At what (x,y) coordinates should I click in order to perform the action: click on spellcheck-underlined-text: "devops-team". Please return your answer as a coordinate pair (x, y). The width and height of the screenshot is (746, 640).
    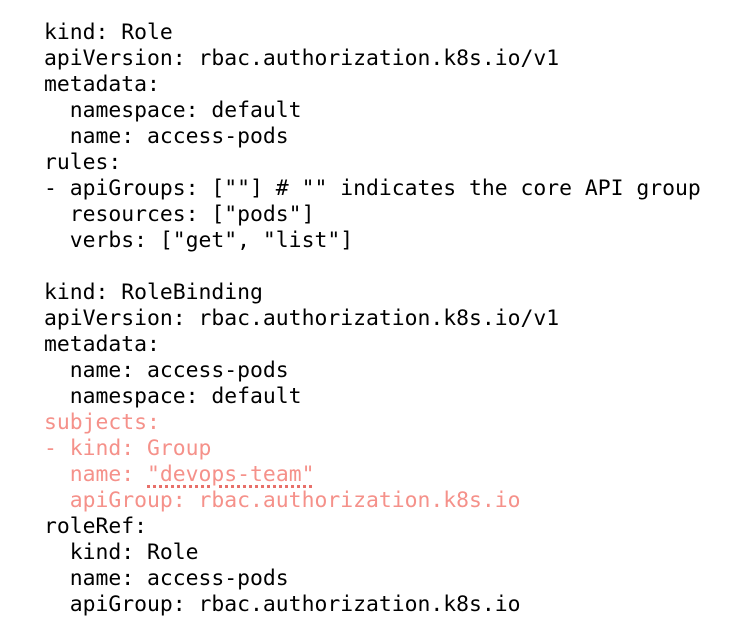
    Looking at the image, I should click on (231, 474).